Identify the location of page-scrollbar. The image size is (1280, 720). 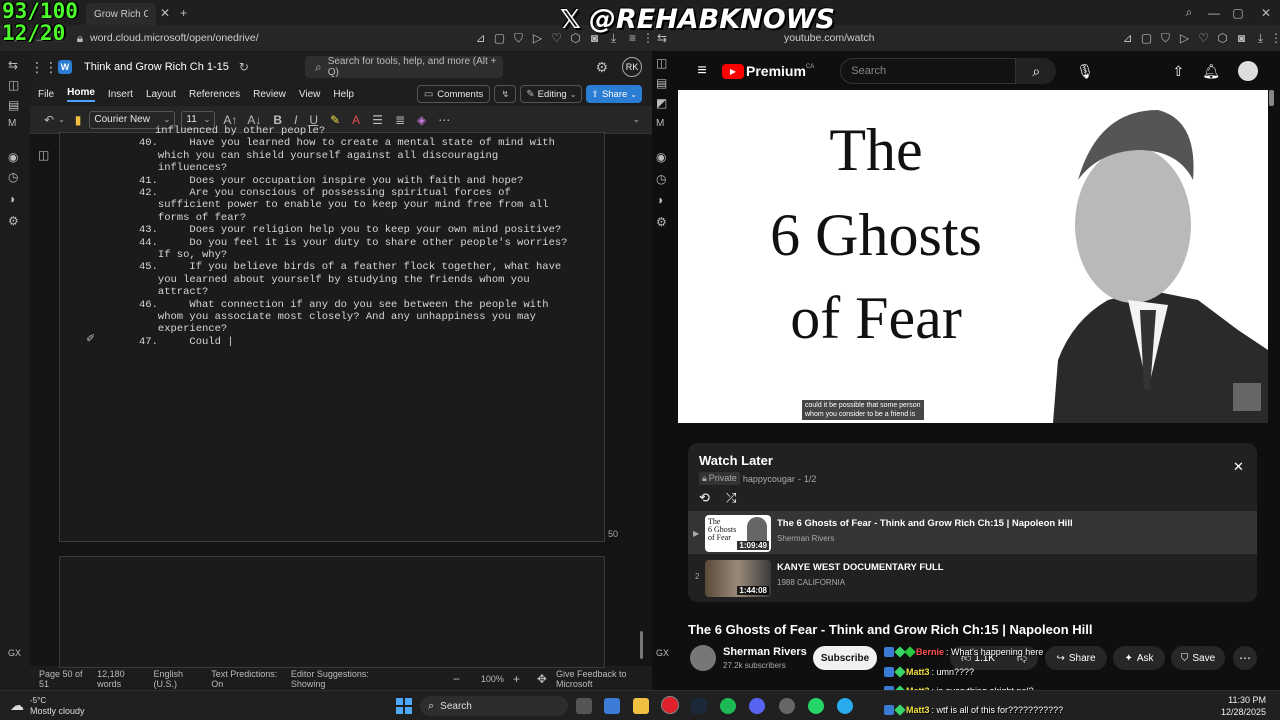
(1271, 98).